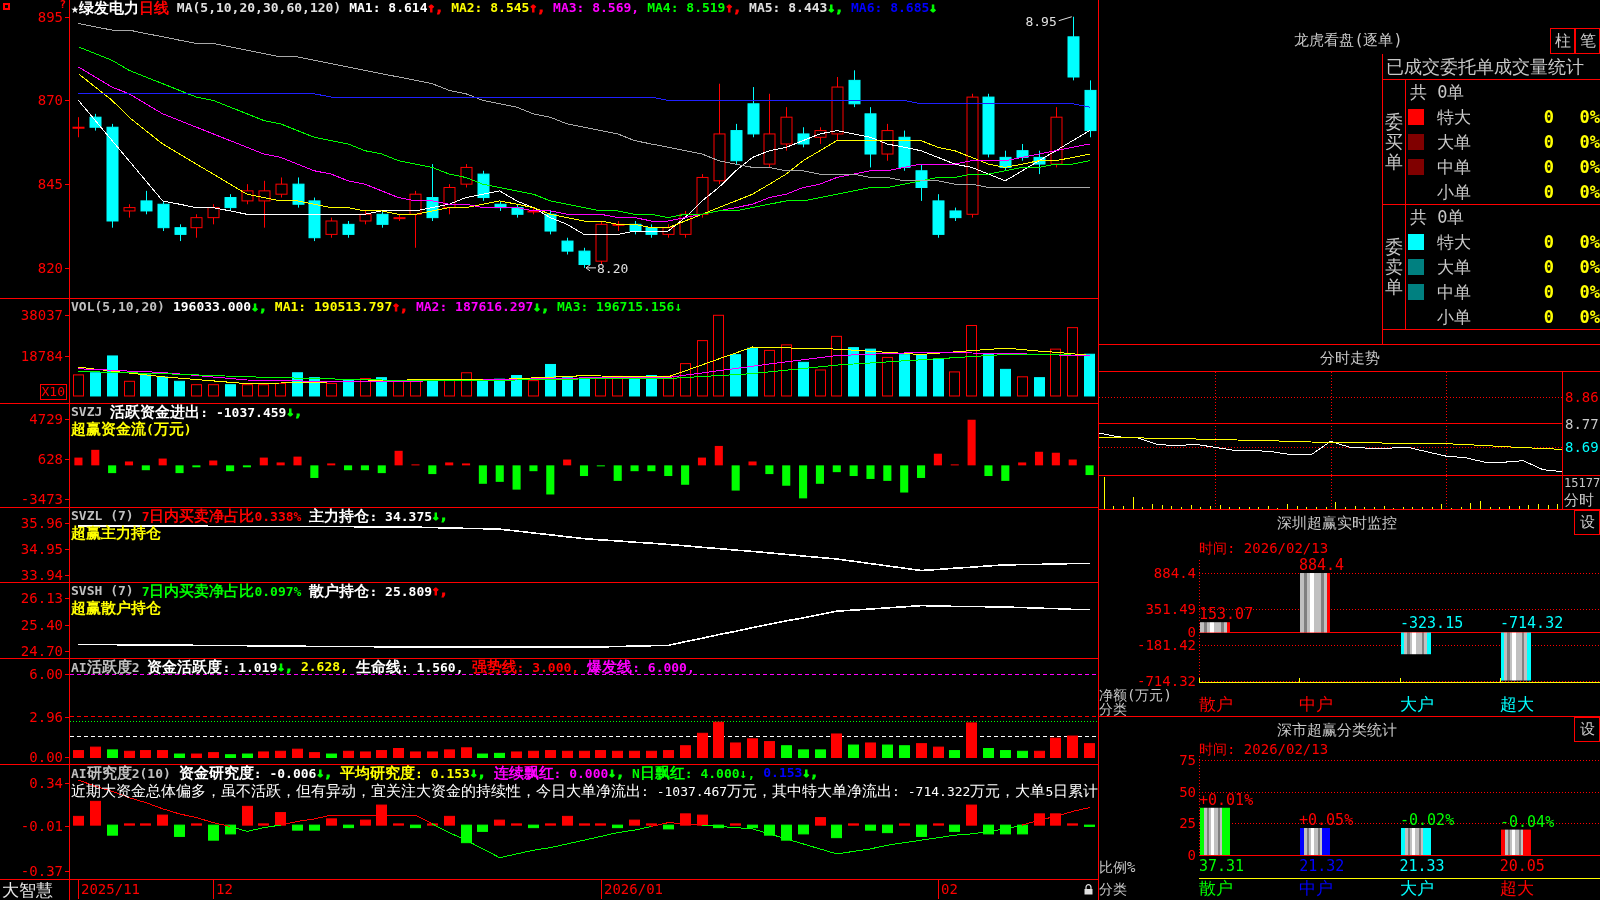  I want to click on brand-label: 大智慧, so click(27, 890).